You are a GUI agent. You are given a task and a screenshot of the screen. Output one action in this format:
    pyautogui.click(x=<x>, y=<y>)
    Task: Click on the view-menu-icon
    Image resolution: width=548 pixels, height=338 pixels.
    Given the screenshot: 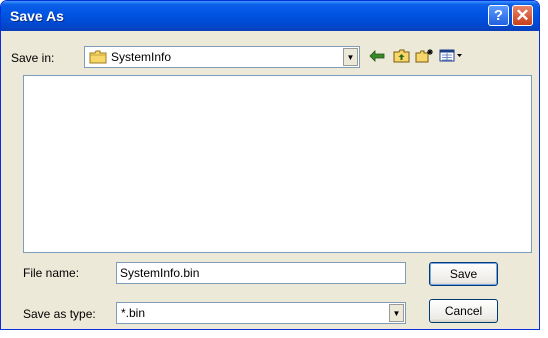 What is the action you would take?
    pyautogui.click(x=451, y=57)
    